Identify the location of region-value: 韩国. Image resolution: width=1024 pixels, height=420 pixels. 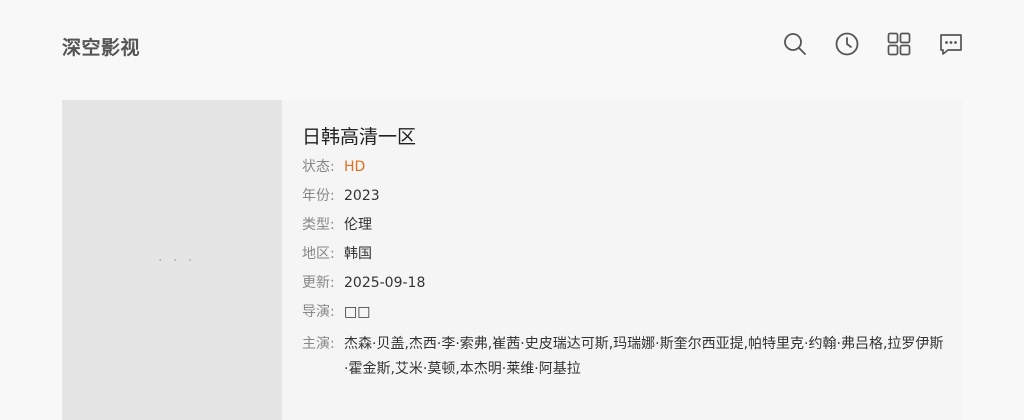
(358, 254).